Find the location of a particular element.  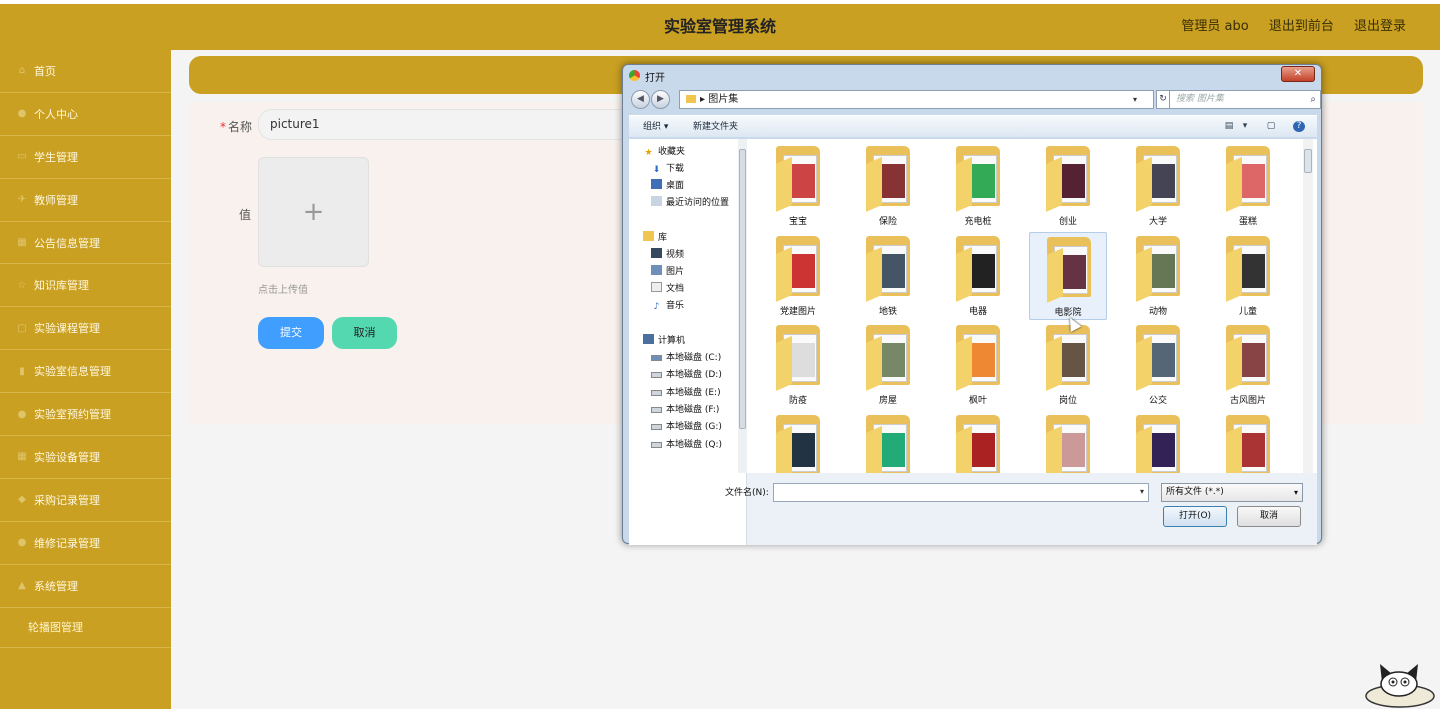

sidebar-item: ✈ 教师管理 is located at coordinates (85, 200).